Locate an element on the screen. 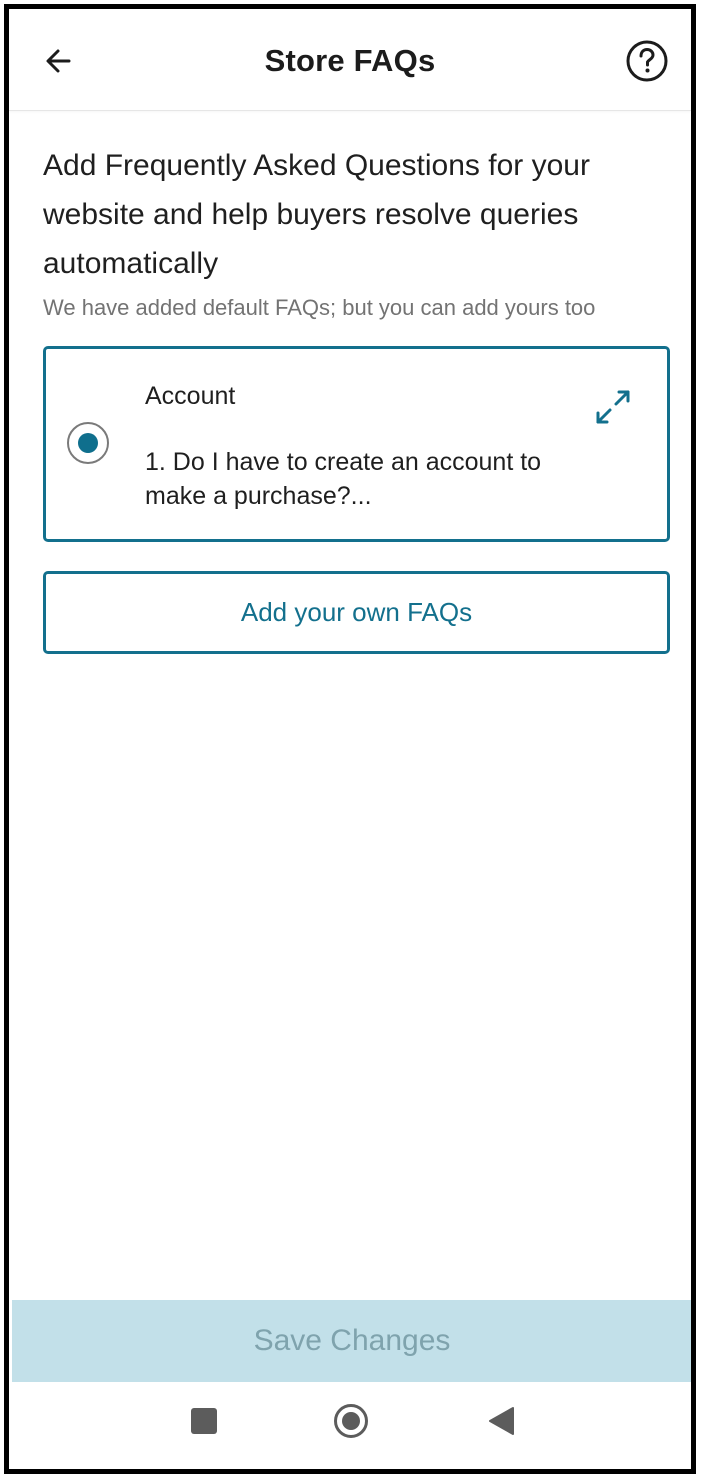 The height and width of the screenshot is (1484, 712). add-own-faqs-button: Add your own FAQs is located at coordinates (356, 612).